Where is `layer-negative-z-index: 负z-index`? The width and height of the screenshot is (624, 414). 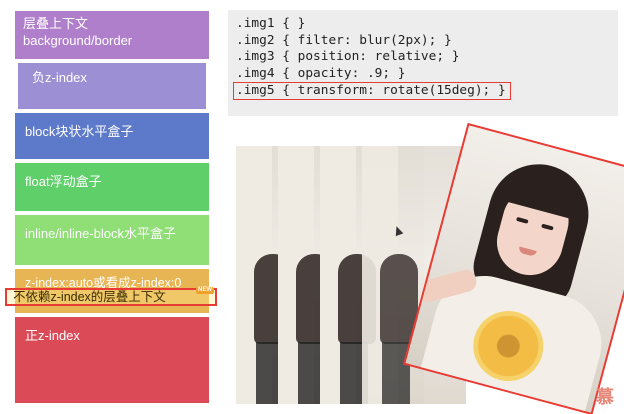
layer-negative-z-index: 负z-index is located at coordinates (112, 86).